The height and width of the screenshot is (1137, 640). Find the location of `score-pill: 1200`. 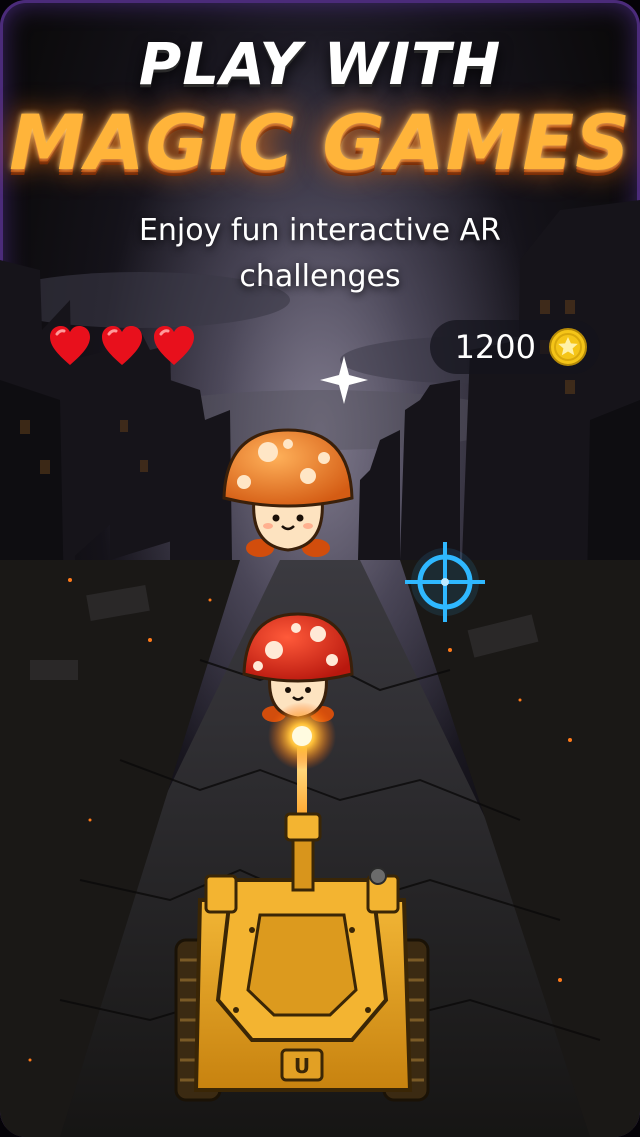

score-pill: 1200 is located at coordinates (515, 347).